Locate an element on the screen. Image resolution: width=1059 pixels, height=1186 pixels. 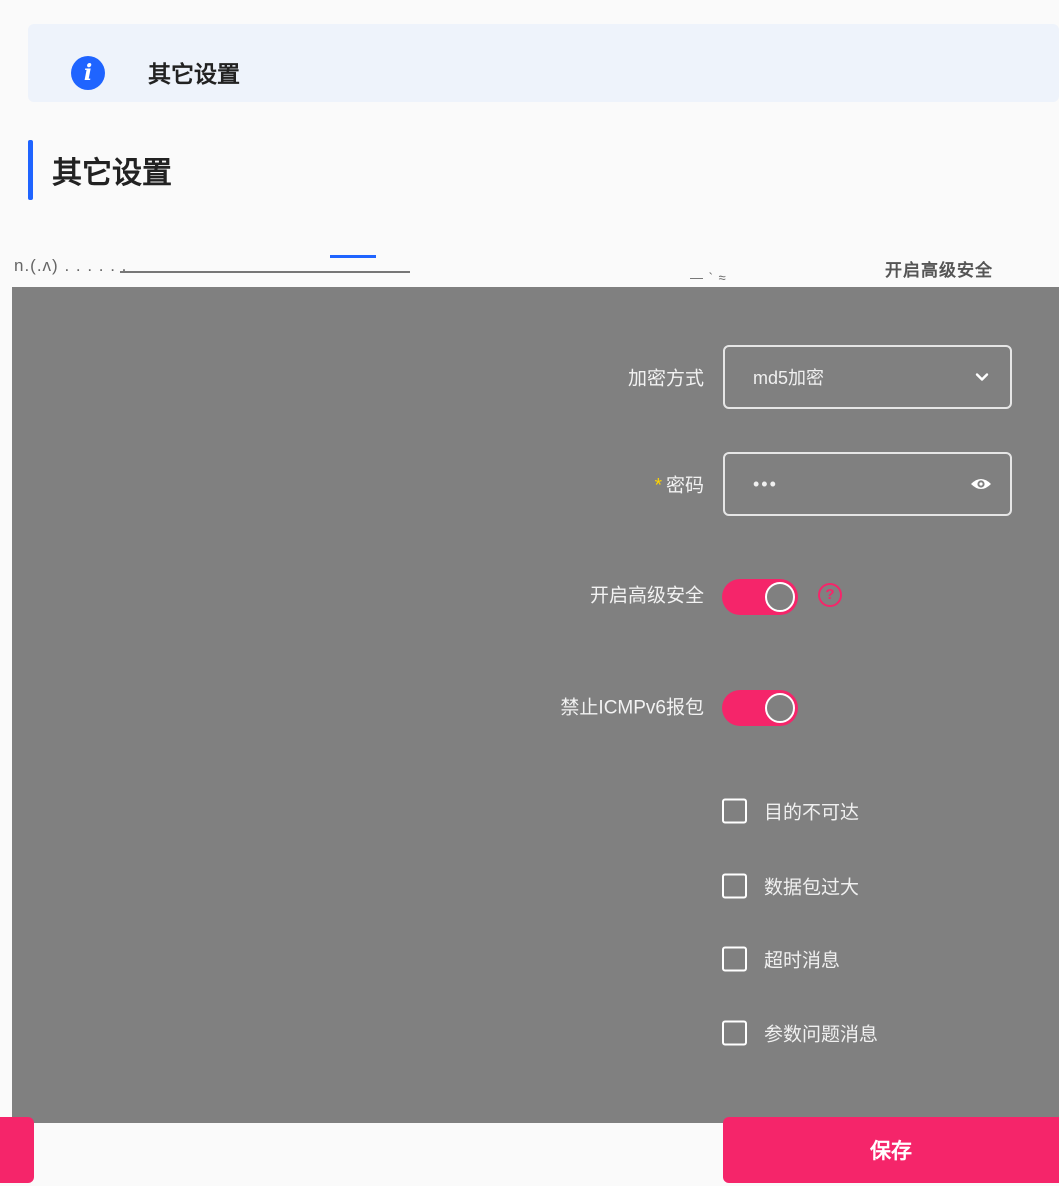
option-packet-too-big: 数据包过大 is located at coordinates (790, 886).